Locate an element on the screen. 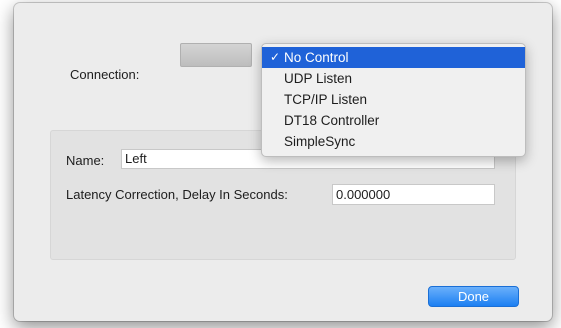  connection-popup-button is located at coordinates (216, 55).